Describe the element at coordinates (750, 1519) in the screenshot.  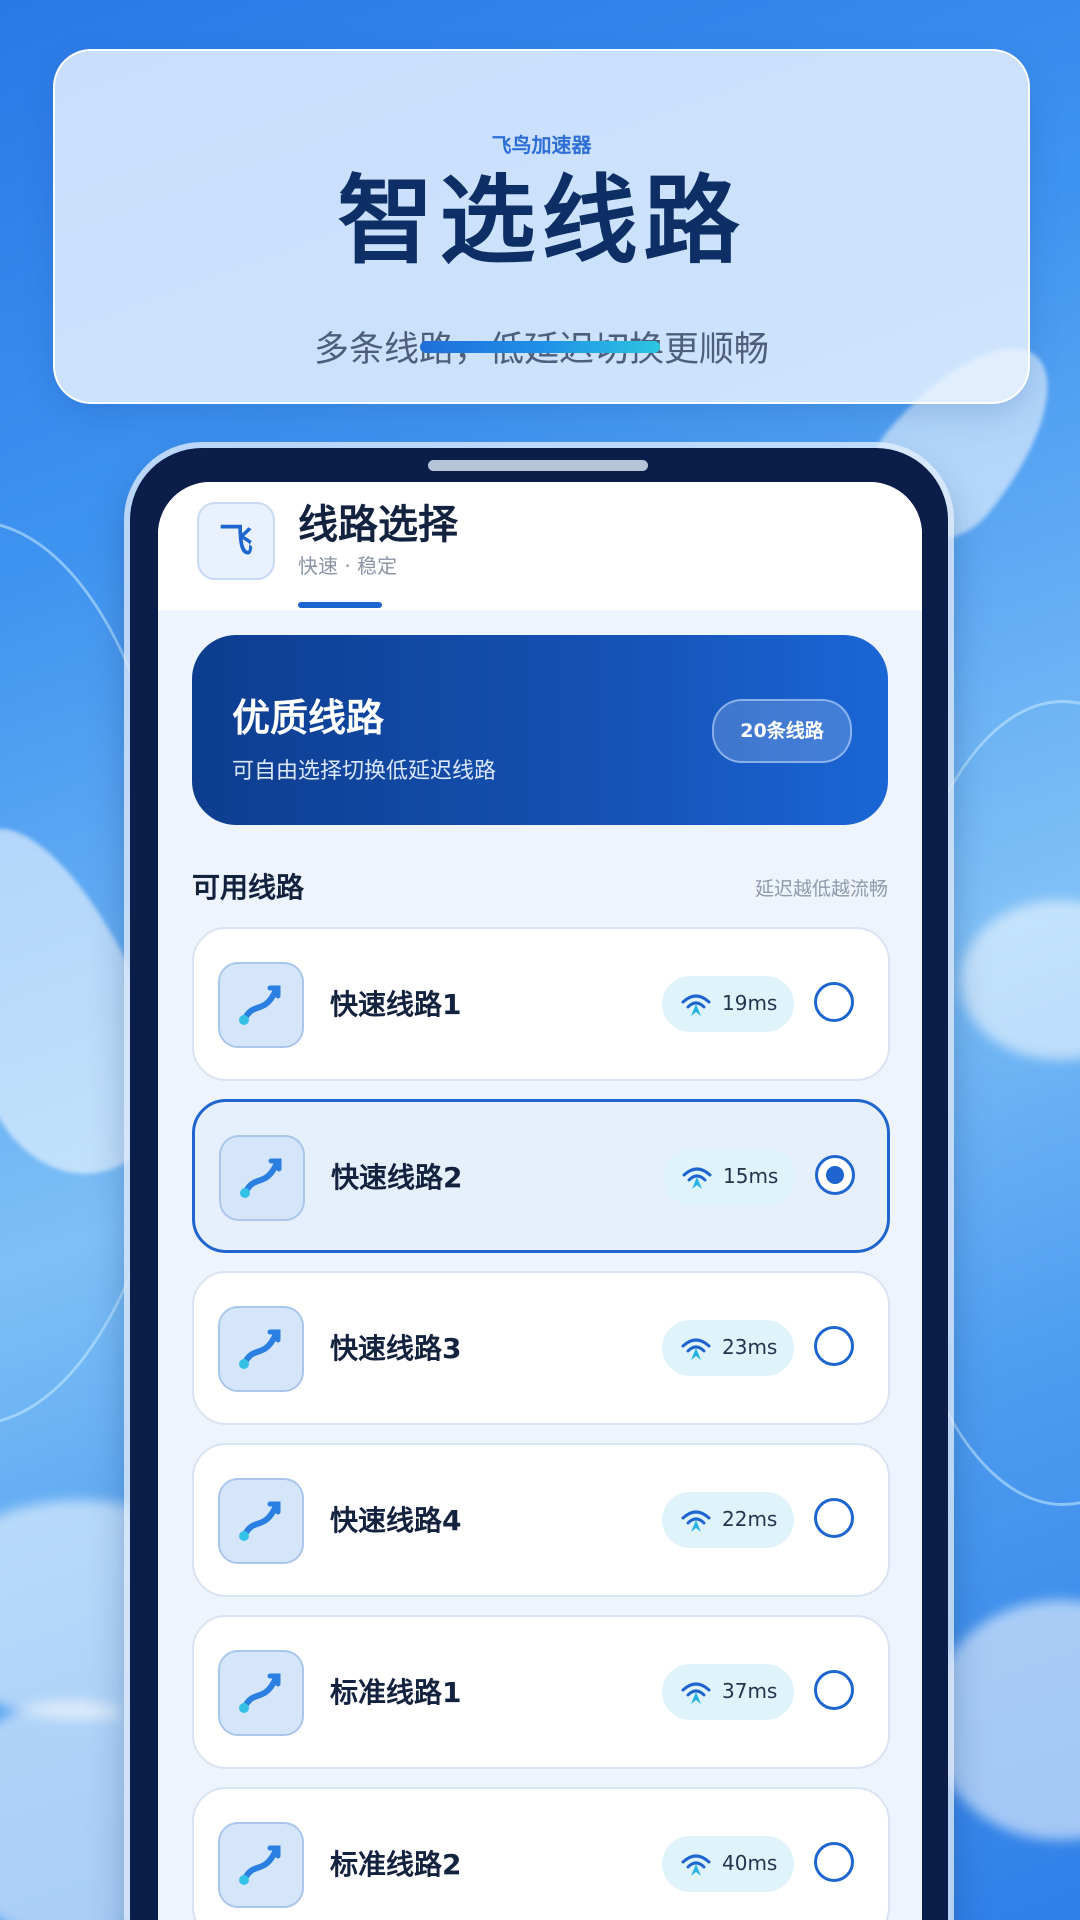
I see `latency-value: 22ms` at that location.